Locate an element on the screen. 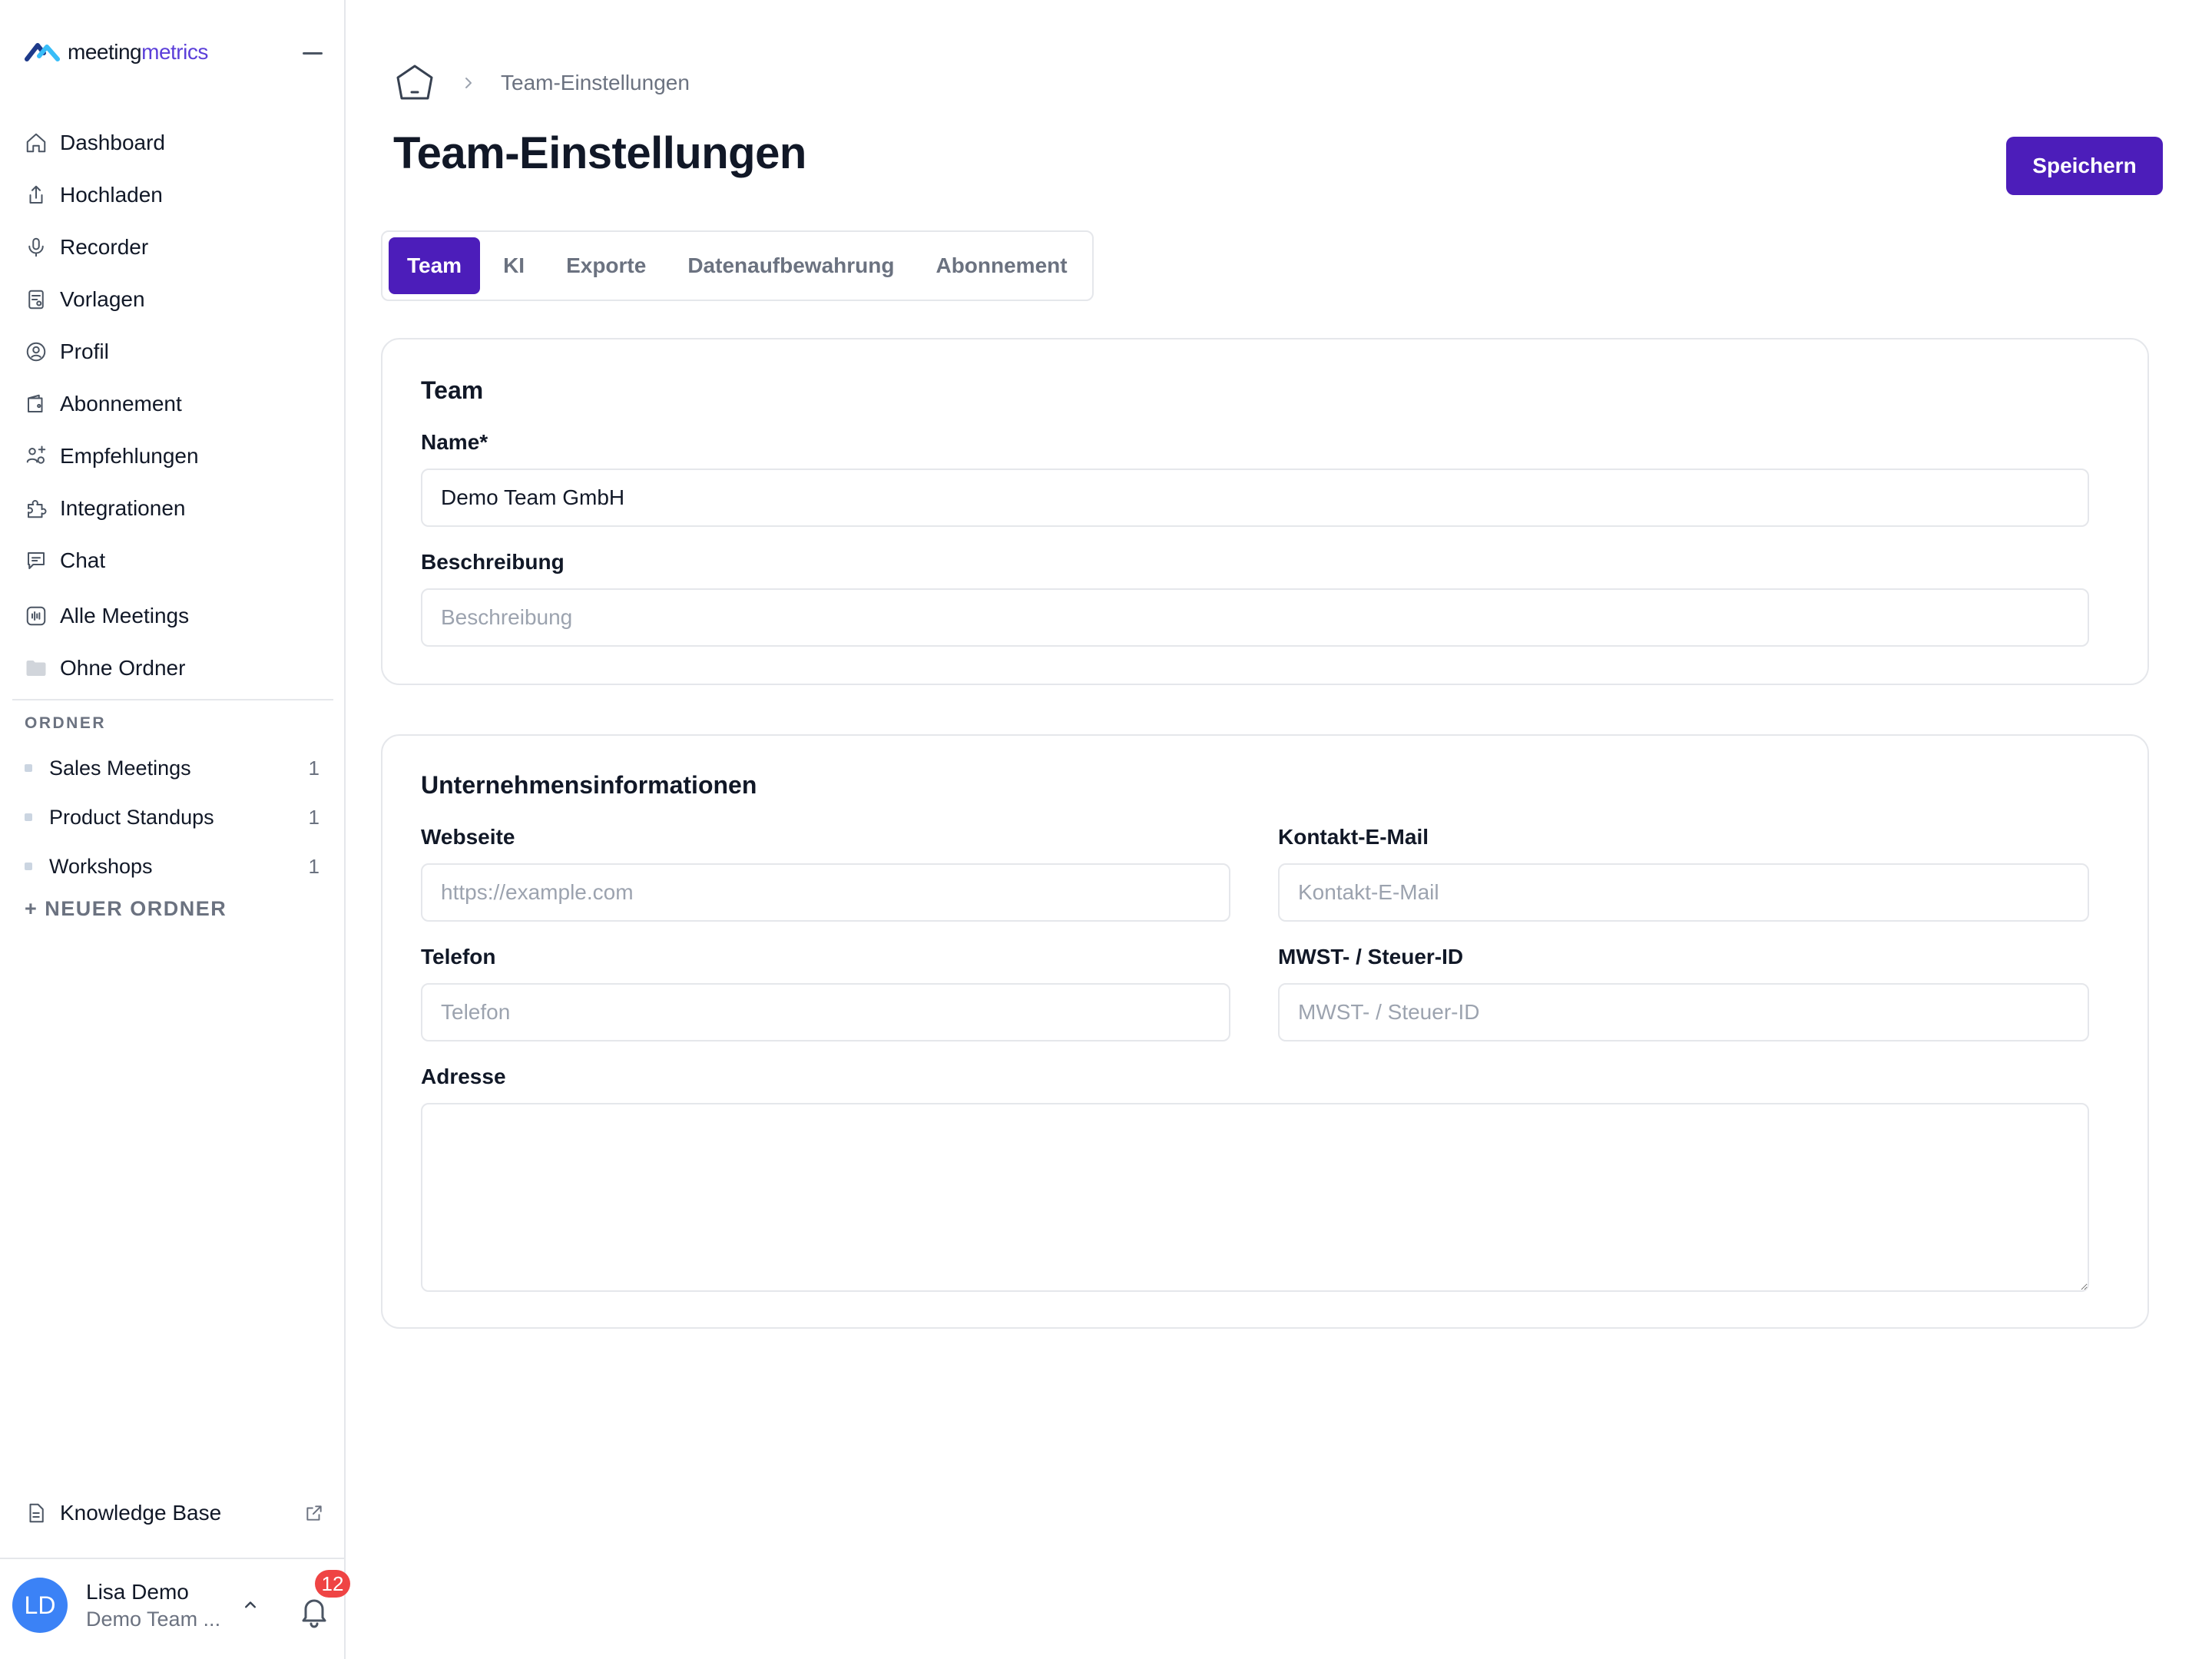 The width and height of the screenshot is (2212, 1659). contact-email-label: Kontakt-E-Mail is located at coordinates (1353, 837).